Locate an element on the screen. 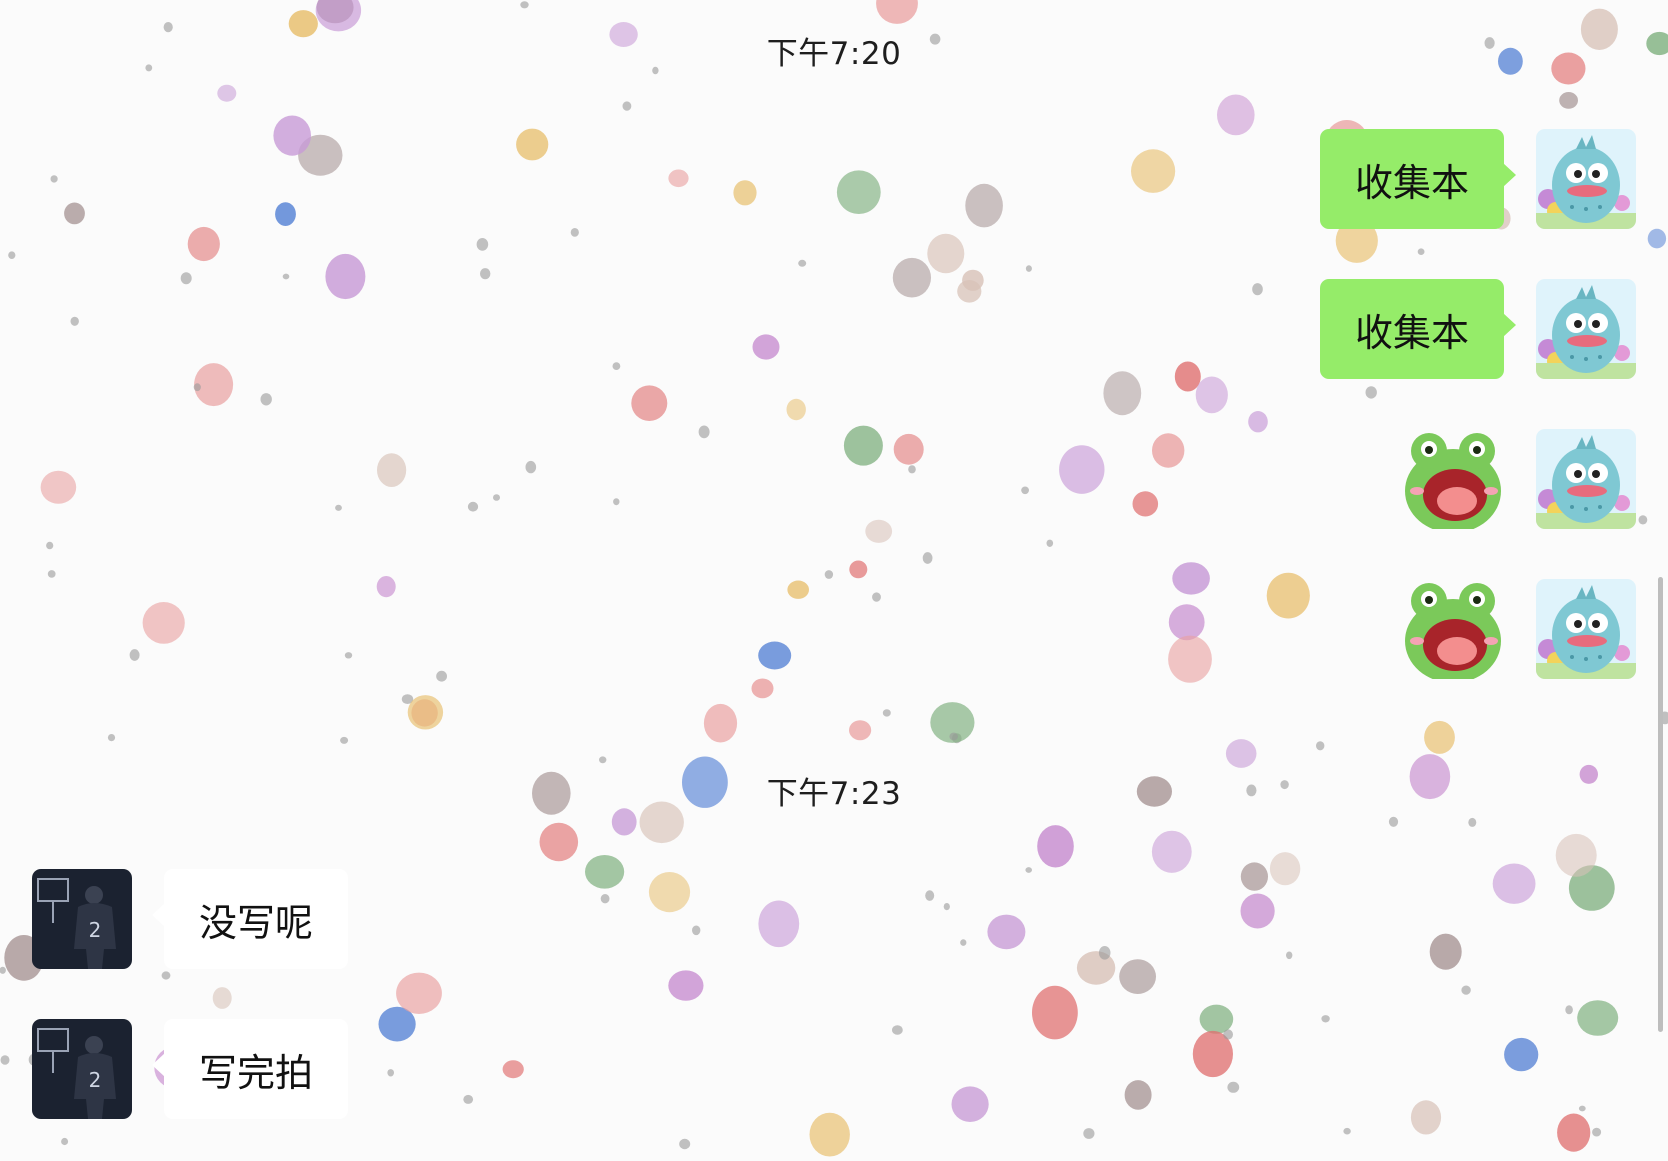 The width and height of the screenshot is (1668, 1161). timestamp: 下午7:20 is located at coordinates (834, 54).